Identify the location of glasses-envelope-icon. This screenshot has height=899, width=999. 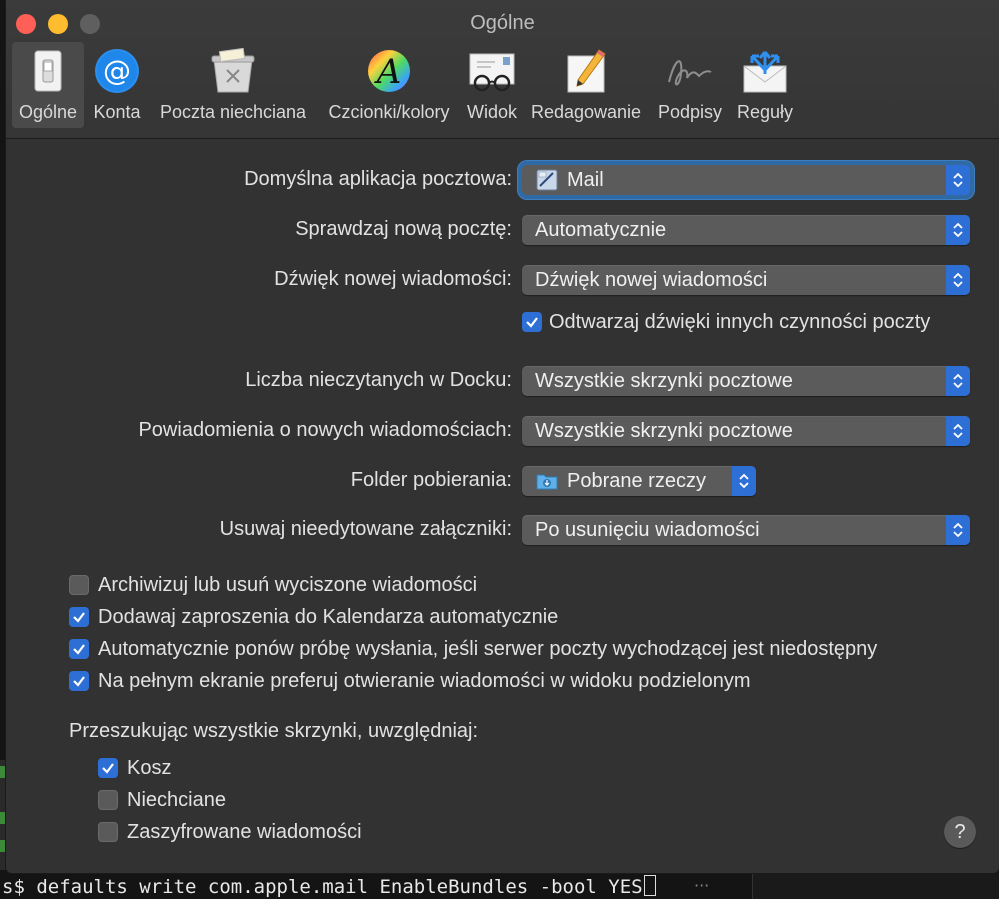
(492, 72).